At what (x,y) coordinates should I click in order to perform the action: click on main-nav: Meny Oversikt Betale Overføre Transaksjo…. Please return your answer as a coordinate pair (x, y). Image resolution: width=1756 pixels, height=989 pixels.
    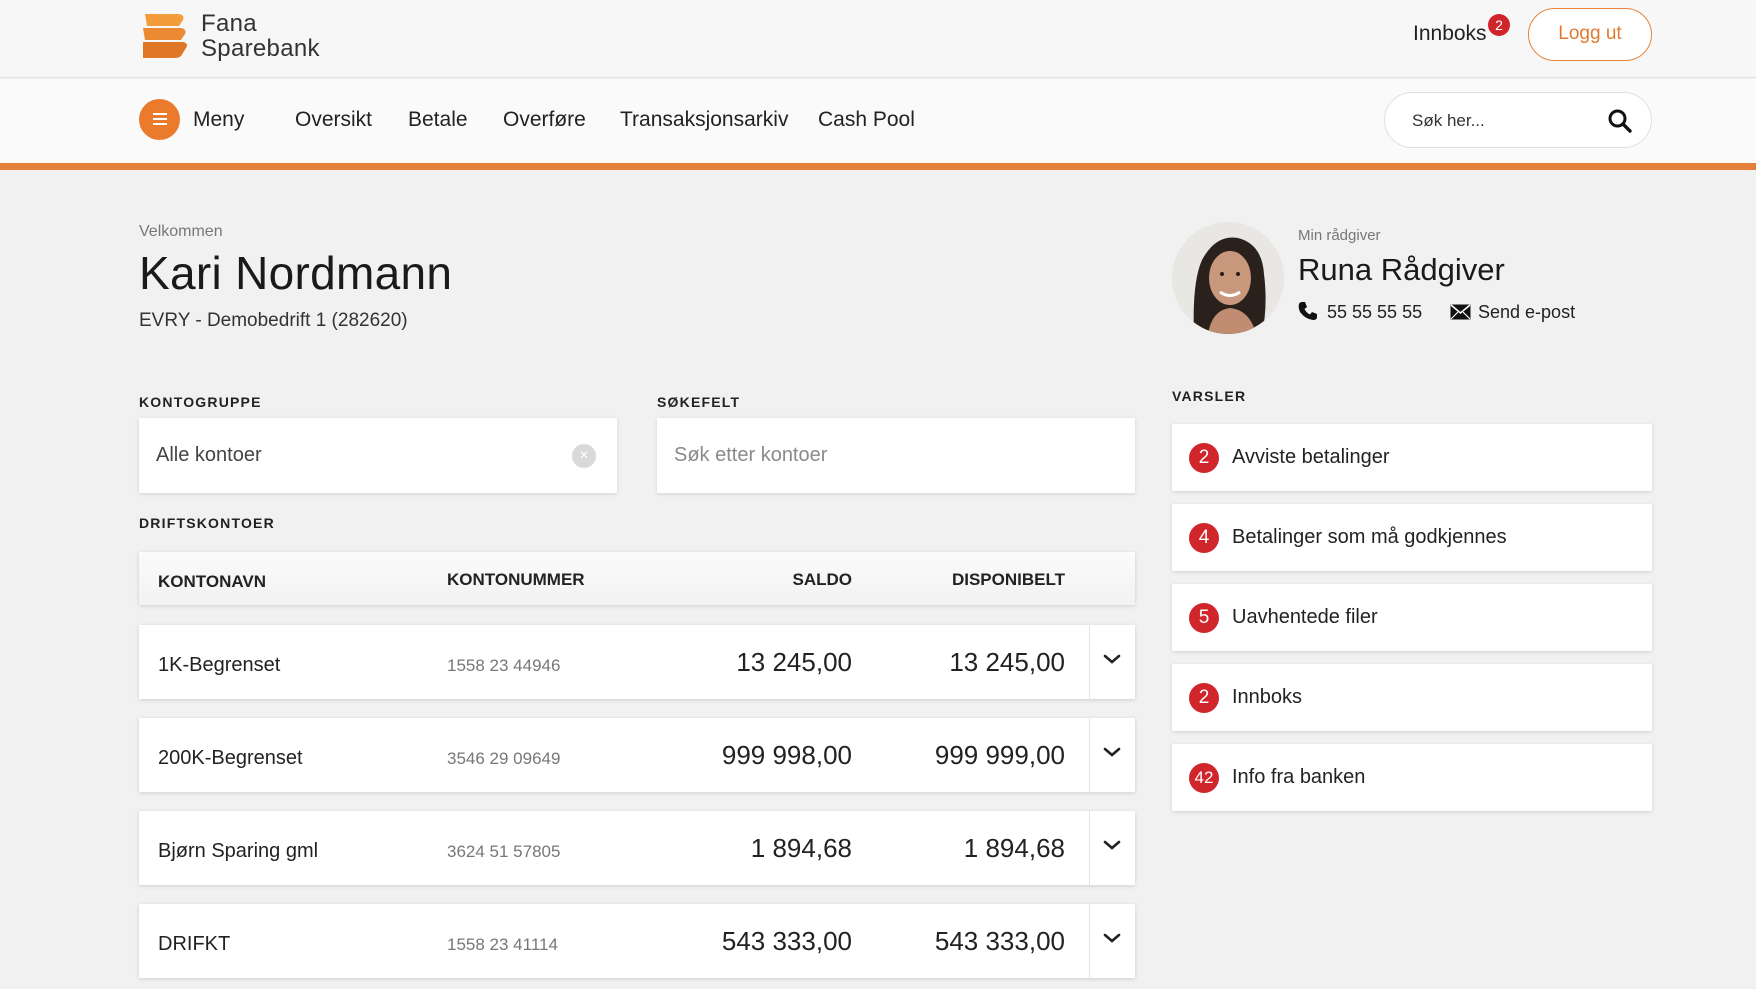
    Looking at the image, I should click on (878, 121).